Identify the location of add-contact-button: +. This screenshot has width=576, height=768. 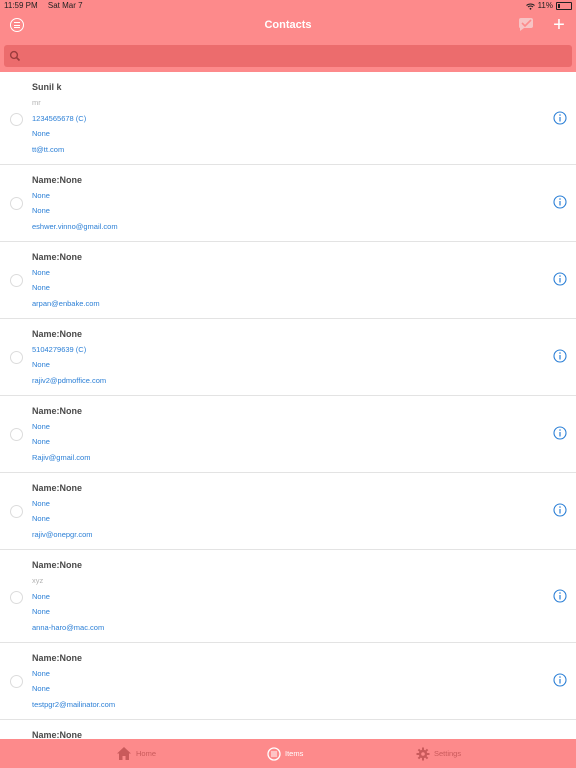
(559, 25).